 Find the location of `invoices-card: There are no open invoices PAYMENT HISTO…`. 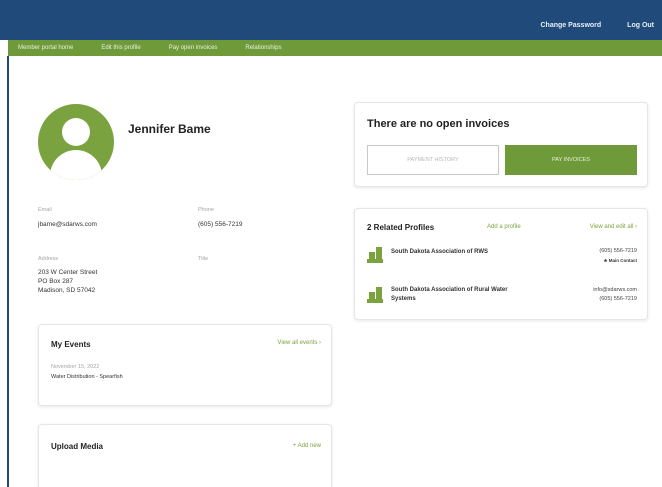

invoices-card: There are no open invoices PAYMENT HISTO… is located at coordinates (501, 144).